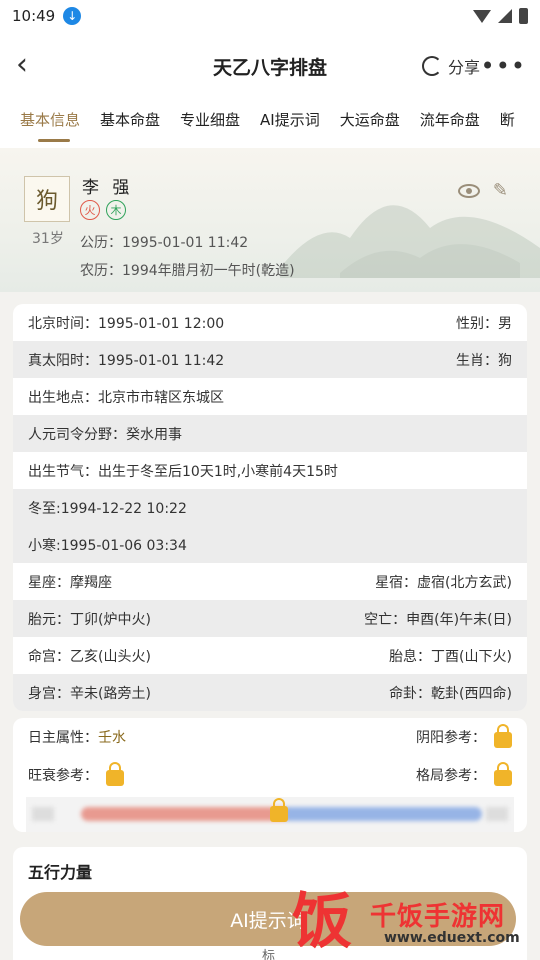  What do you see at coordinates (482, 16) in the screenshot?
I see `wifi-icon` at bounding box center [482, 16].